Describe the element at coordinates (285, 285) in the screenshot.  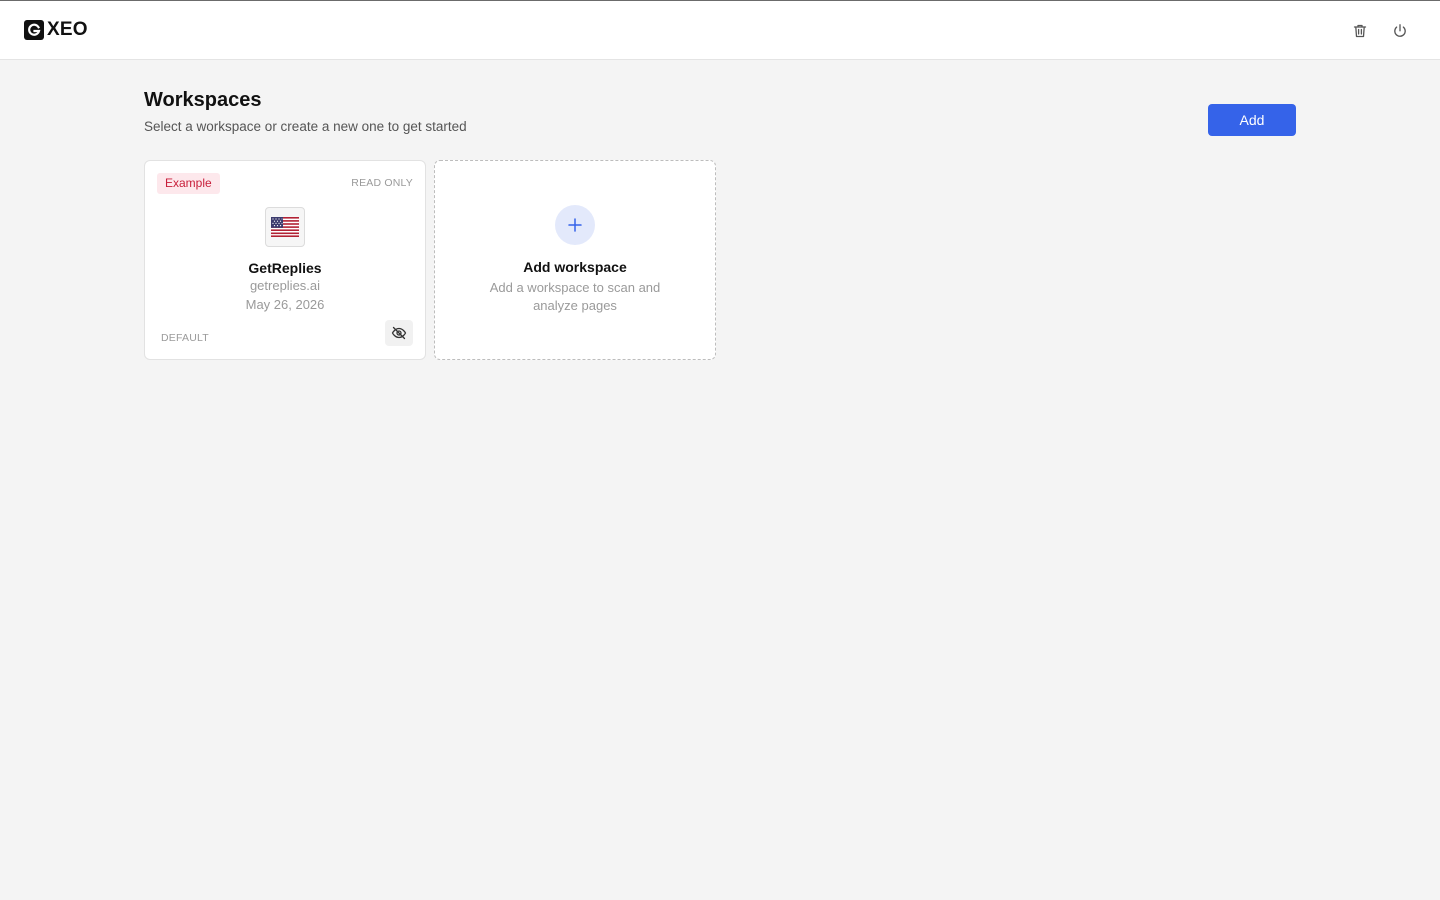
I see `workspace-domain: getreplies.ai` at that location.